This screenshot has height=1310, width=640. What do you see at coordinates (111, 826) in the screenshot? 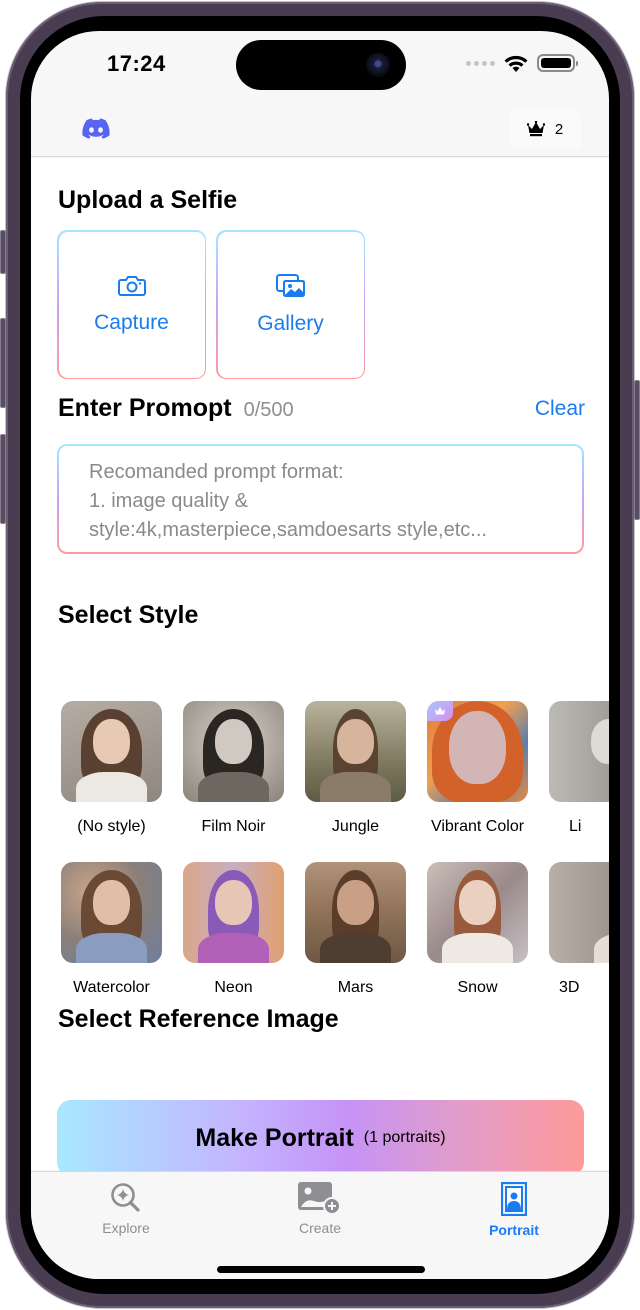
I see `style-label: (No style)` at bounding box center [111, 826].